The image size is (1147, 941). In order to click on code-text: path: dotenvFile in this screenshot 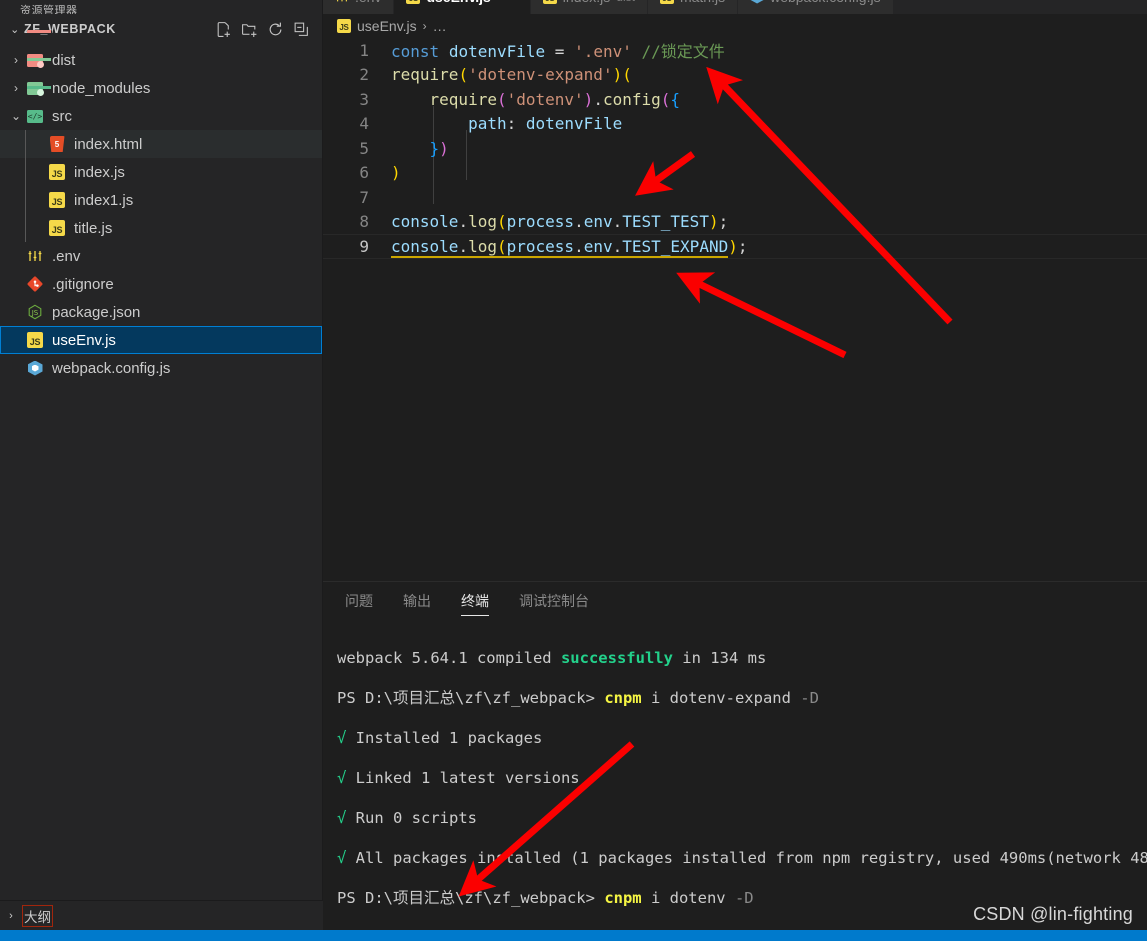, I will do `click(545, 124)`.